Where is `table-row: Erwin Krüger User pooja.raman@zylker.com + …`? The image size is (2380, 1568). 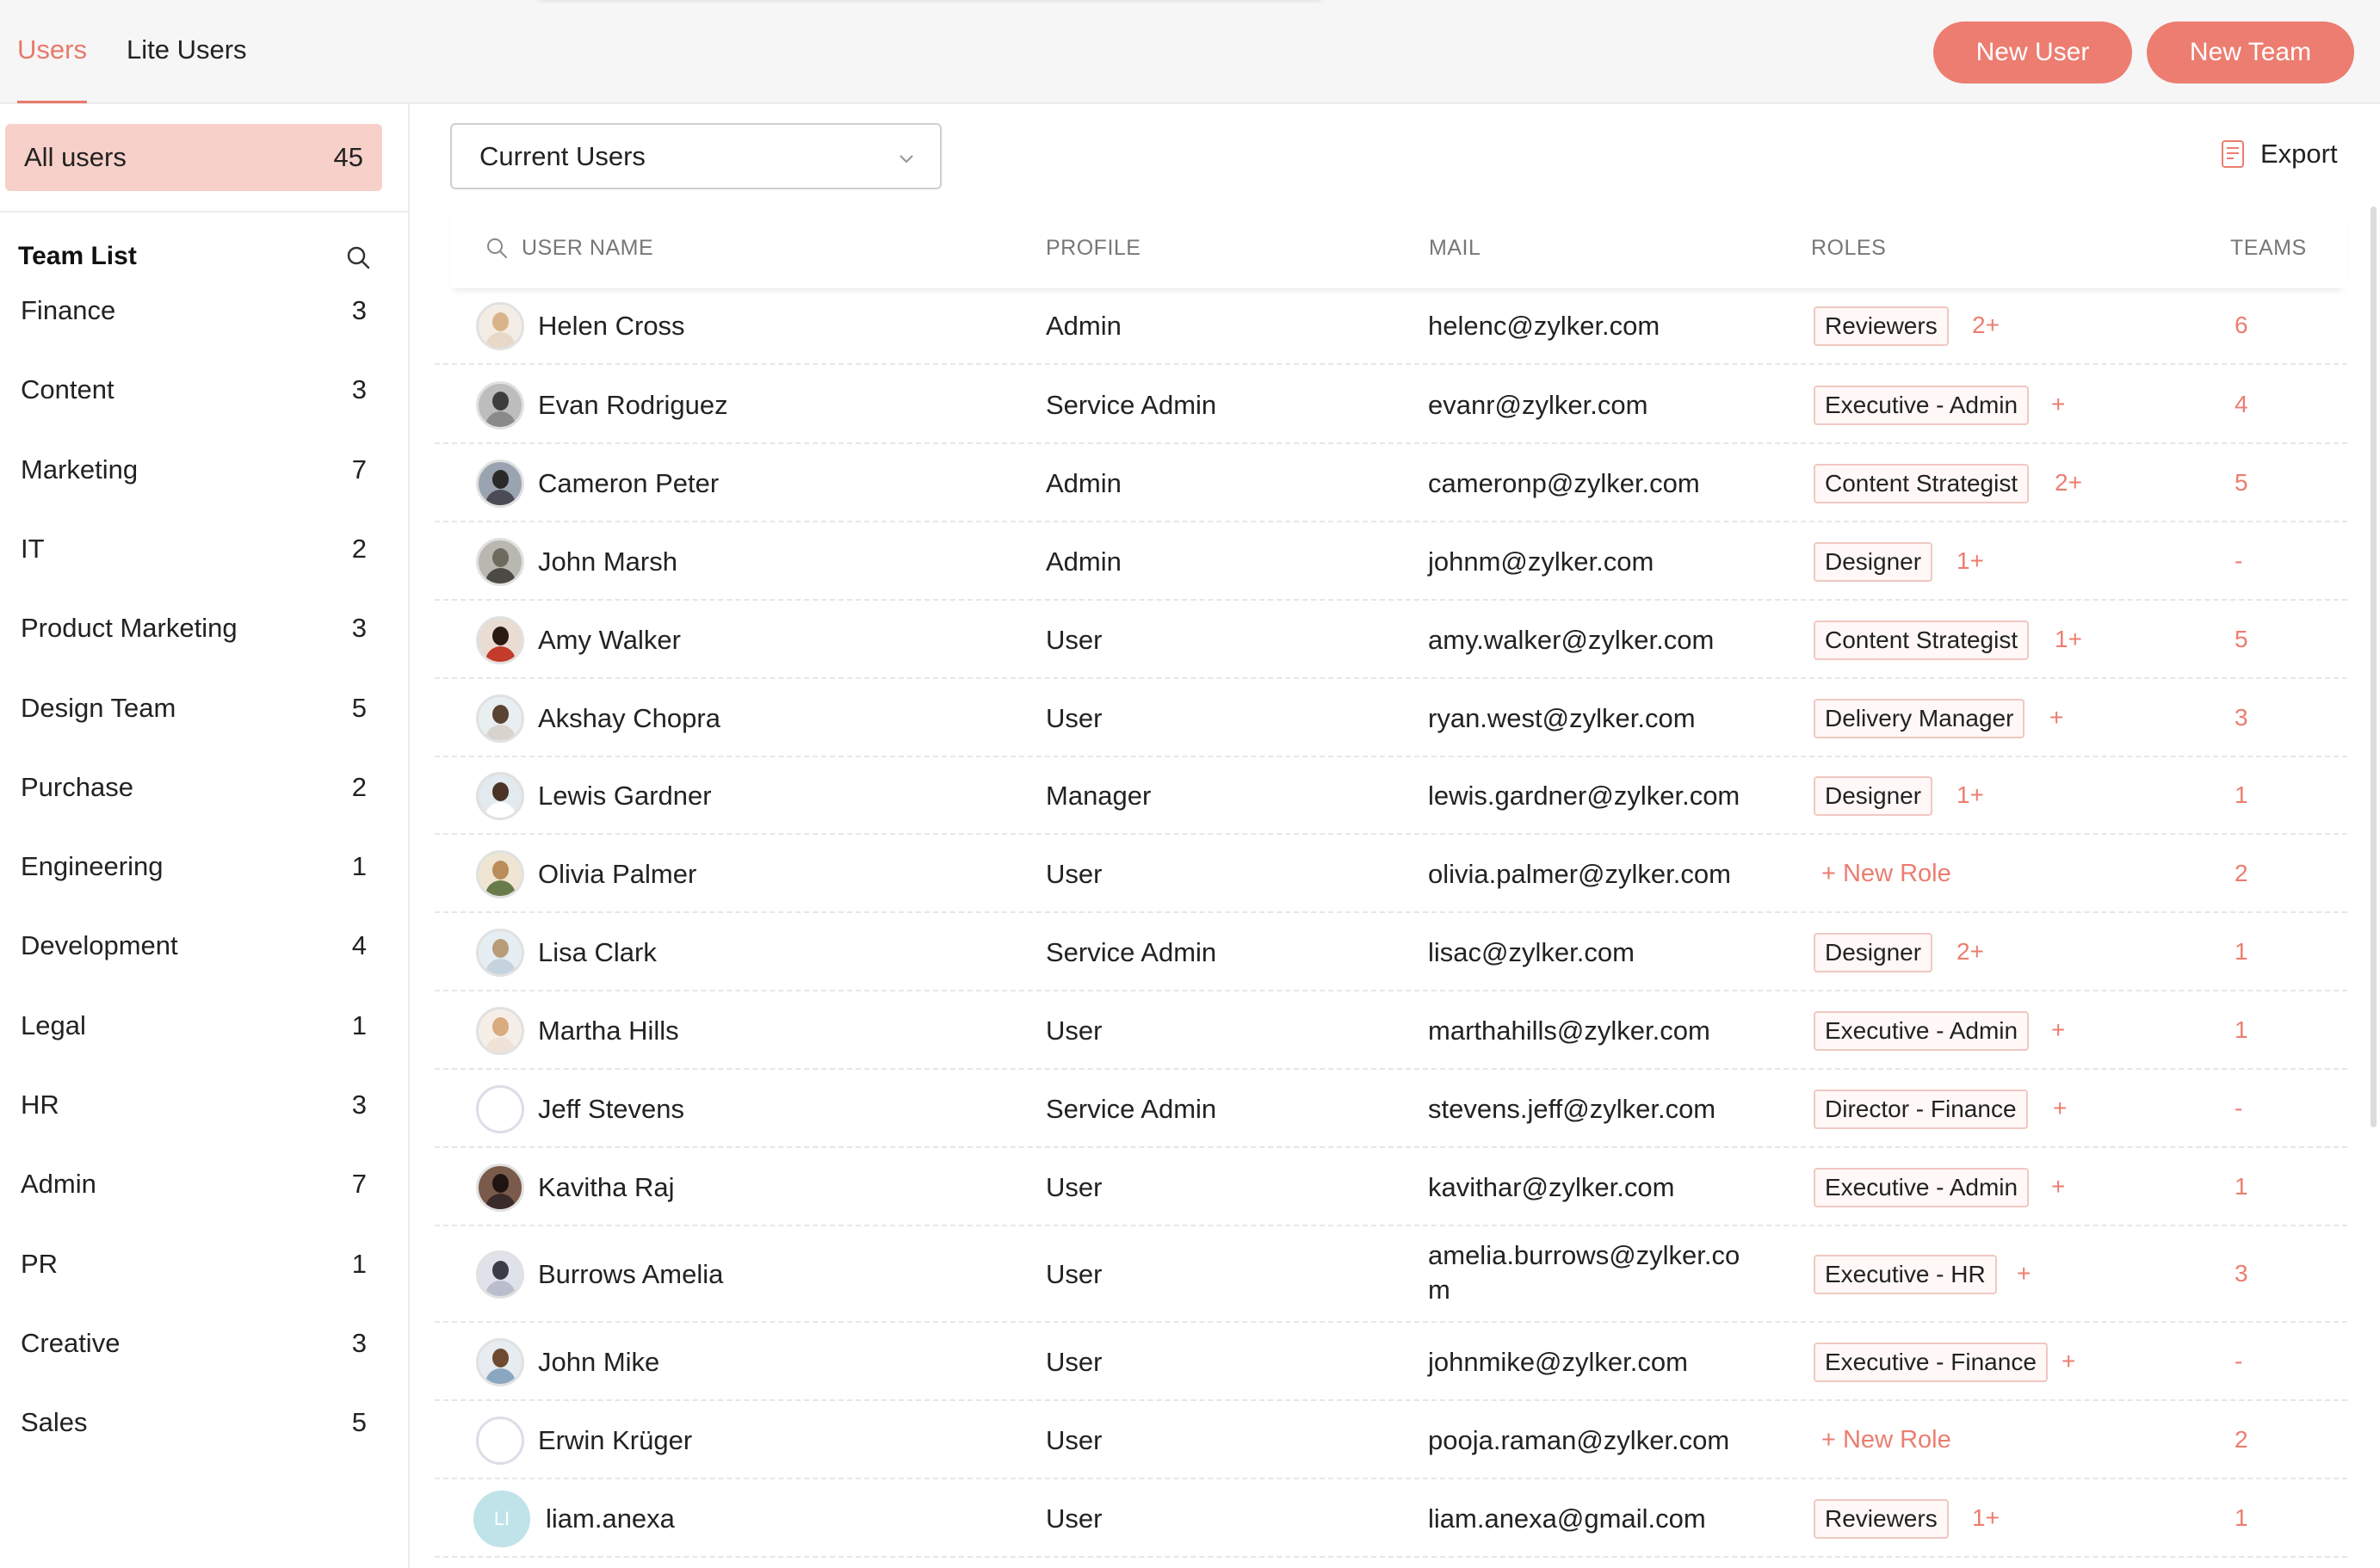
table-row: Erwin Krüger User pooja.raman@zylker.com + … is located at coordinates (1391, 1440).